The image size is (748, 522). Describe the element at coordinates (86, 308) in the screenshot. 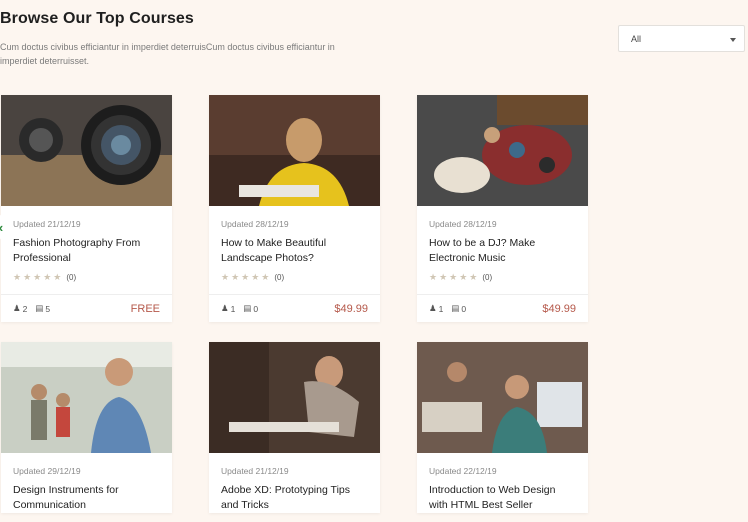

I see `course-footer: ♟ 2 ▤ 5 FREE` at that location.